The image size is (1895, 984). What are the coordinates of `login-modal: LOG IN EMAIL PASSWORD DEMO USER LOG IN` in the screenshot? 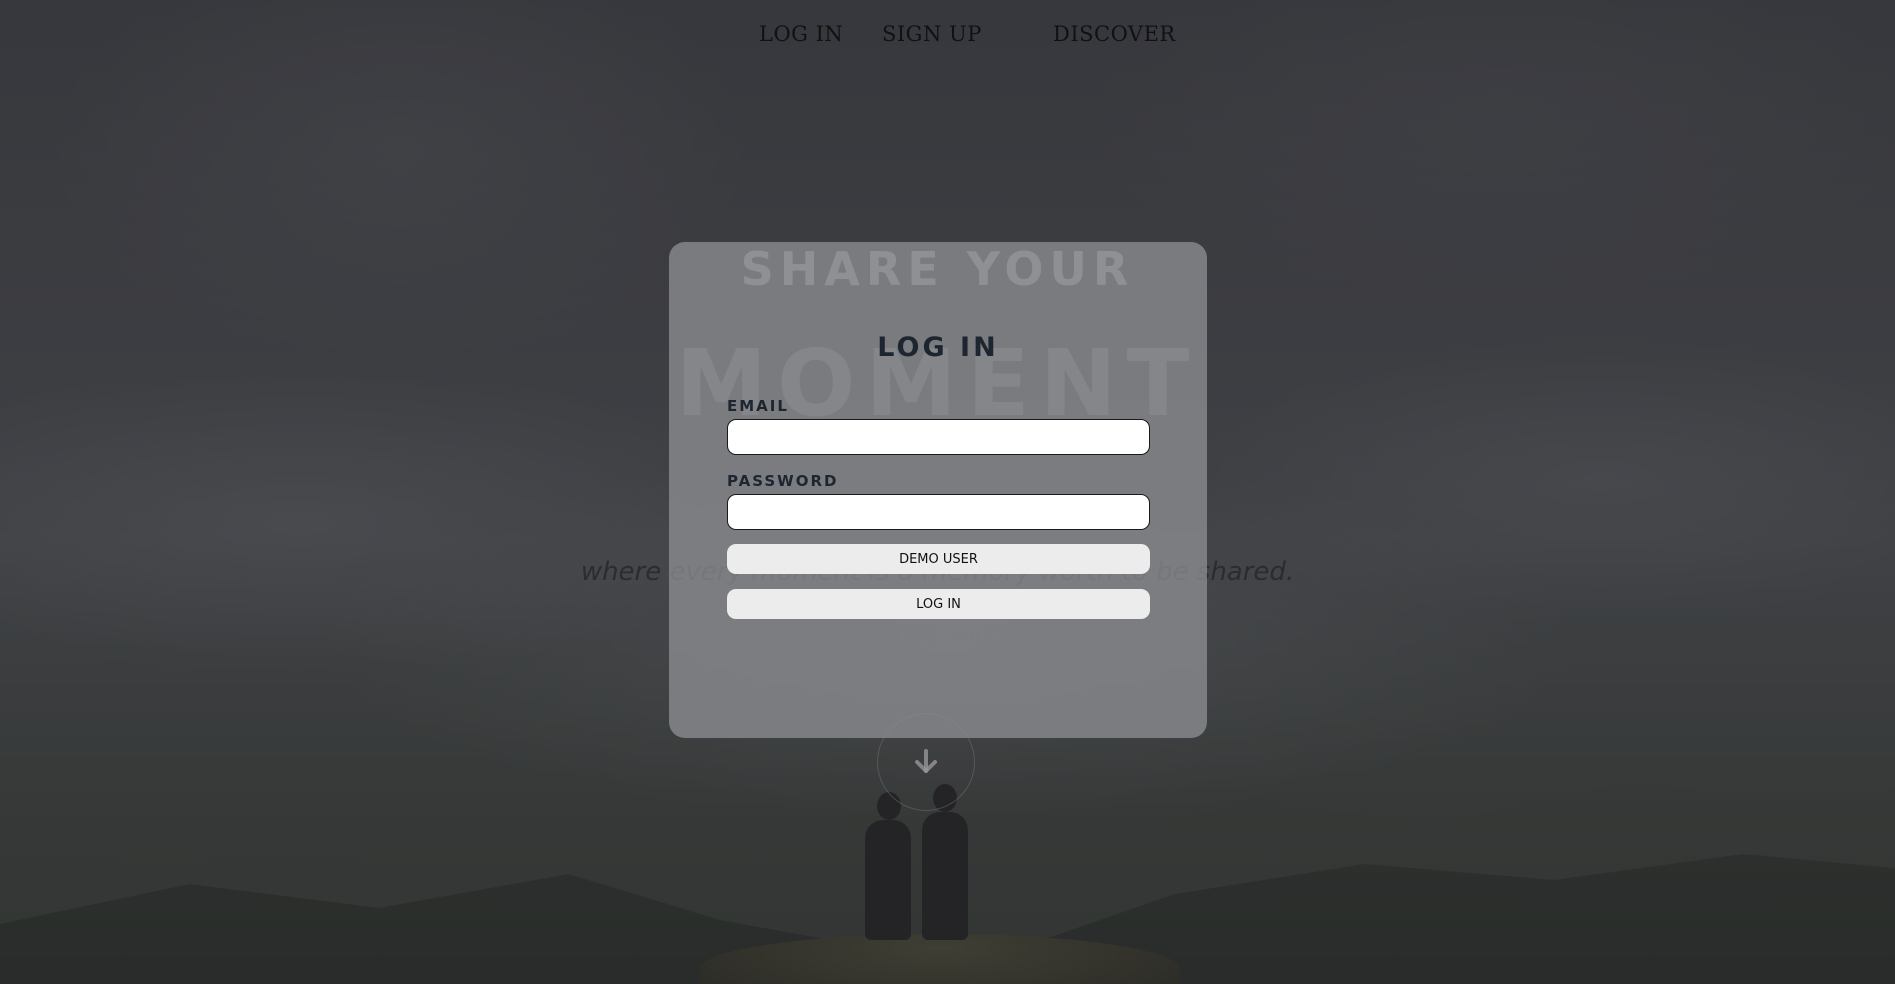 It's located at (938, 490).